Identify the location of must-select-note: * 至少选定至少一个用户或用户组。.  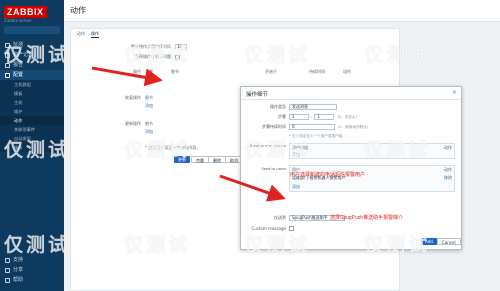
(317, 136).